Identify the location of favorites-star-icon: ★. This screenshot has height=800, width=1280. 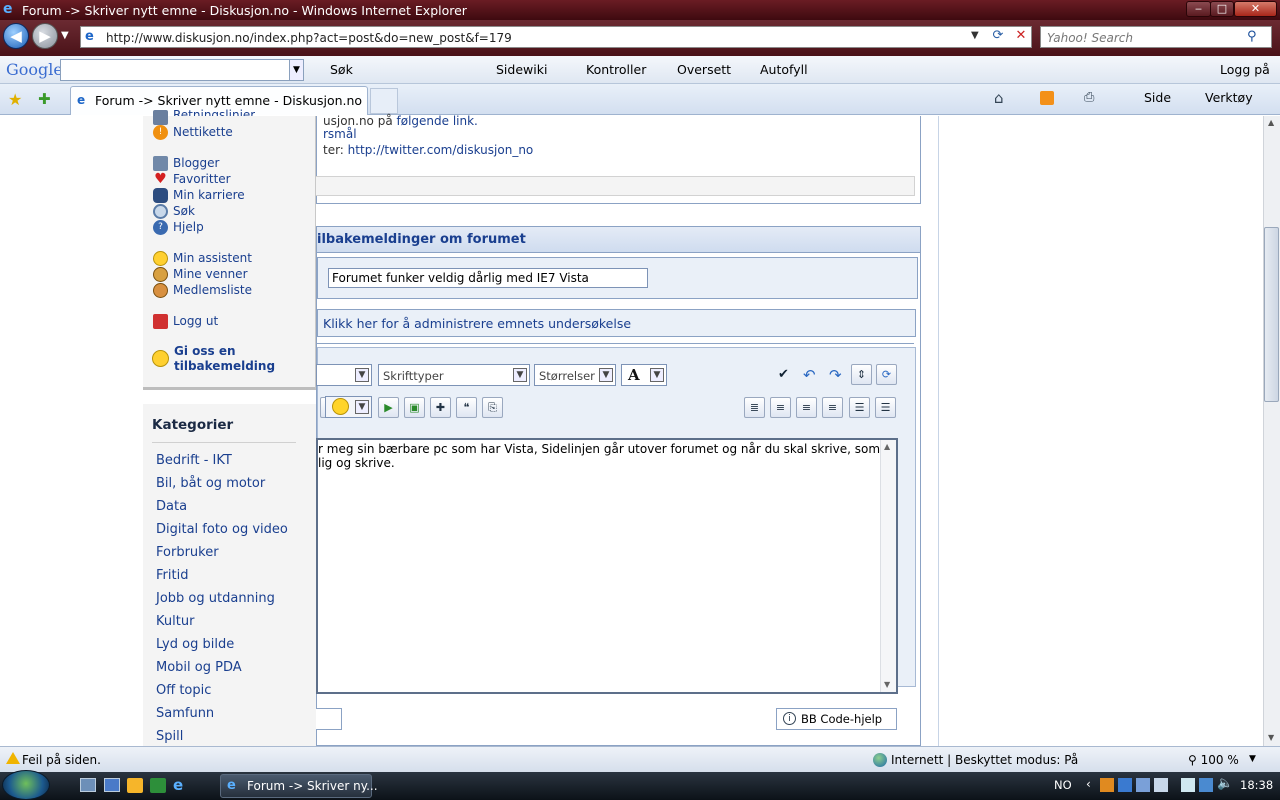
(15, 99).